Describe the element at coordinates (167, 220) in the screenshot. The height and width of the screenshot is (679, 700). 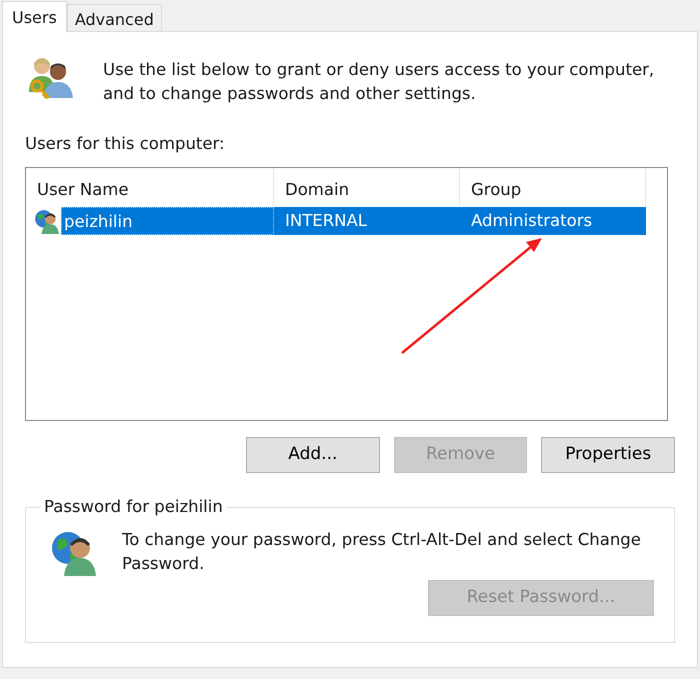
I see `table-cell: peizhilin` at that location.